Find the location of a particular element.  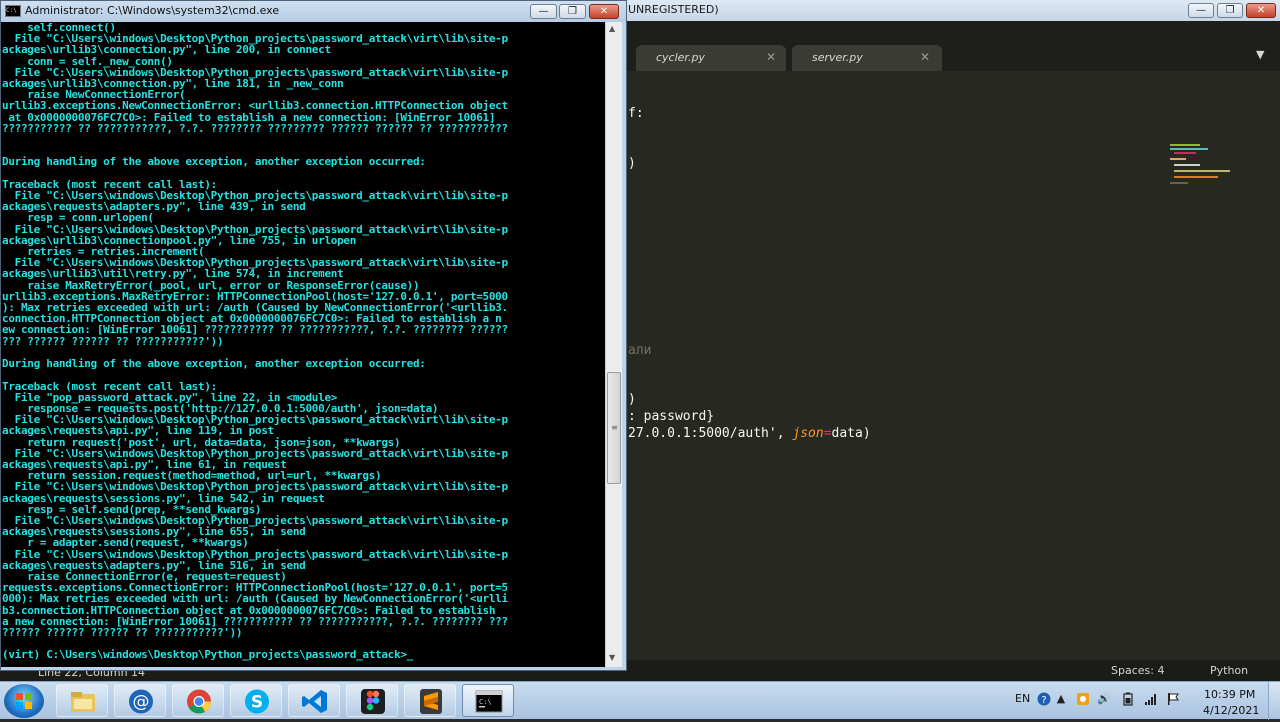

app-tray-icon is located at coordinates (1083, 699).